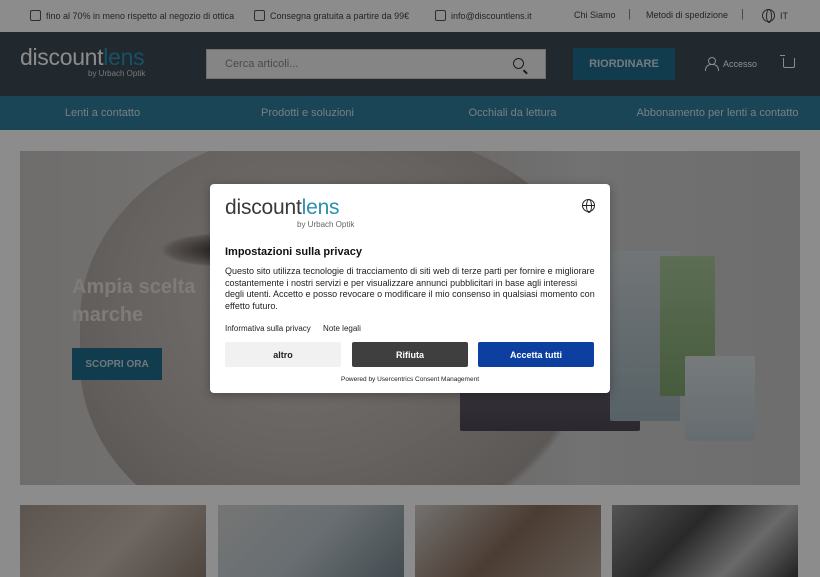  Describe the element at coordinates (326, 224) in the screenshot. I see `dialog-logo-subtitle: by Urbach Optik` at that location.